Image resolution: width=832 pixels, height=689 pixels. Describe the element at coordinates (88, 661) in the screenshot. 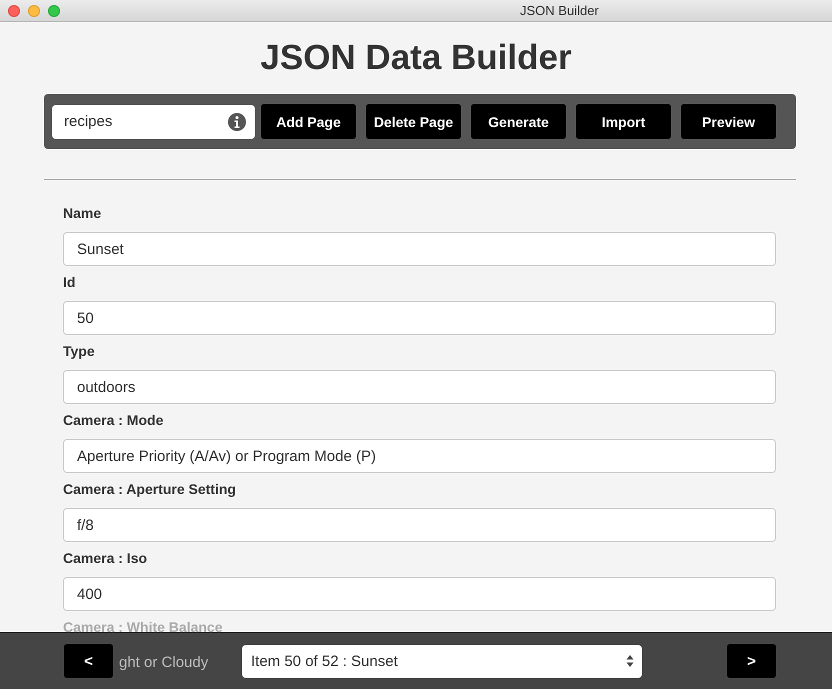

I see `previous-button: <` at that location.